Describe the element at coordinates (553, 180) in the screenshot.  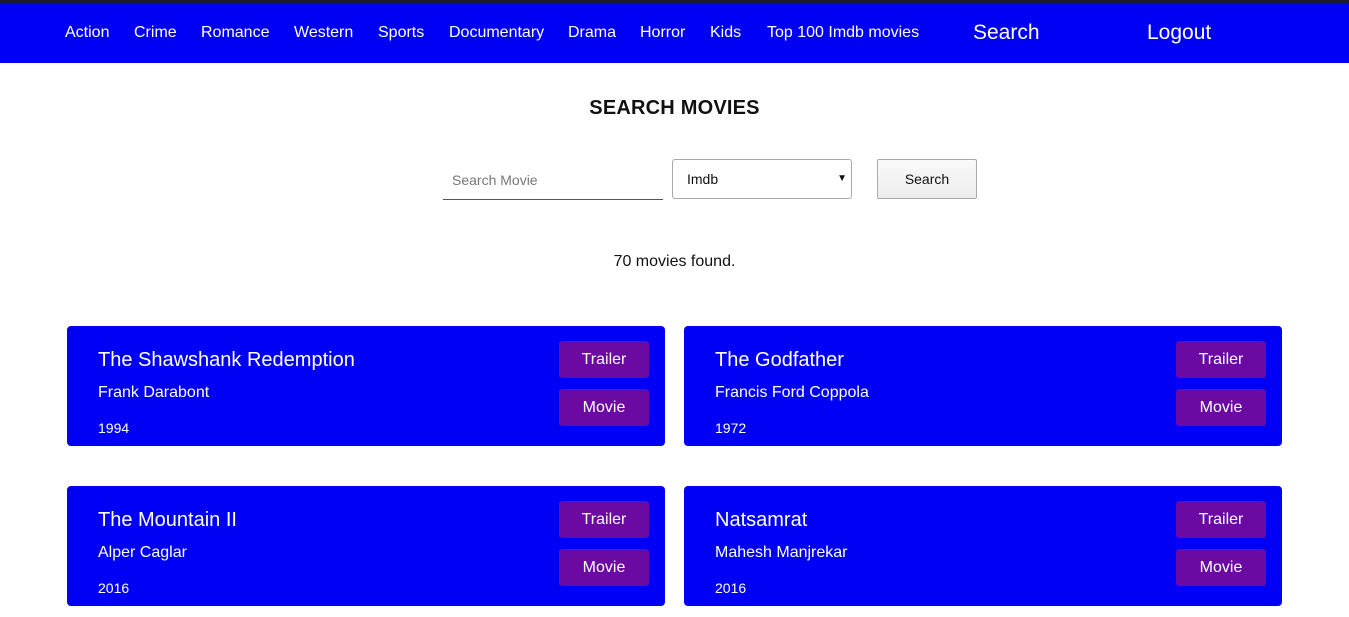
I see `search-movie-input` at that location.